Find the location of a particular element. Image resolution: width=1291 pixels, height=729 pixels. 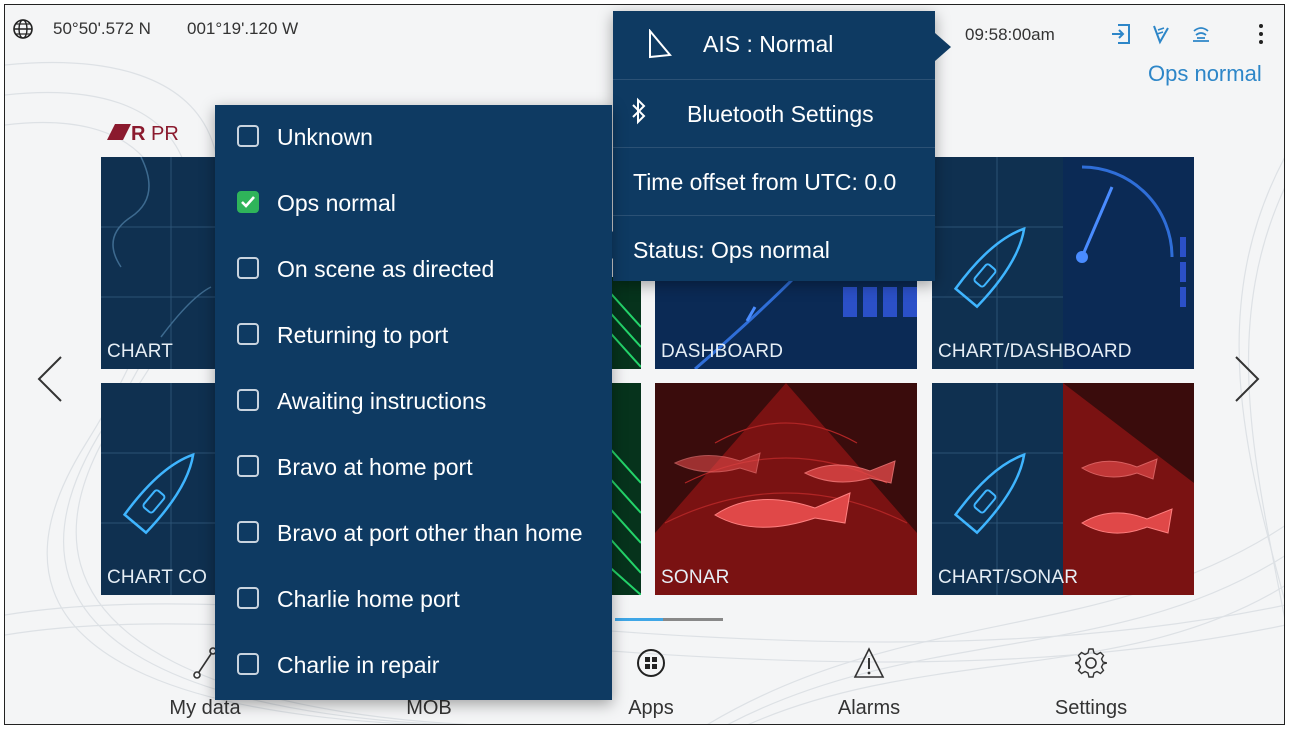

previous-page-arrow is located at coordinates (50, 379).